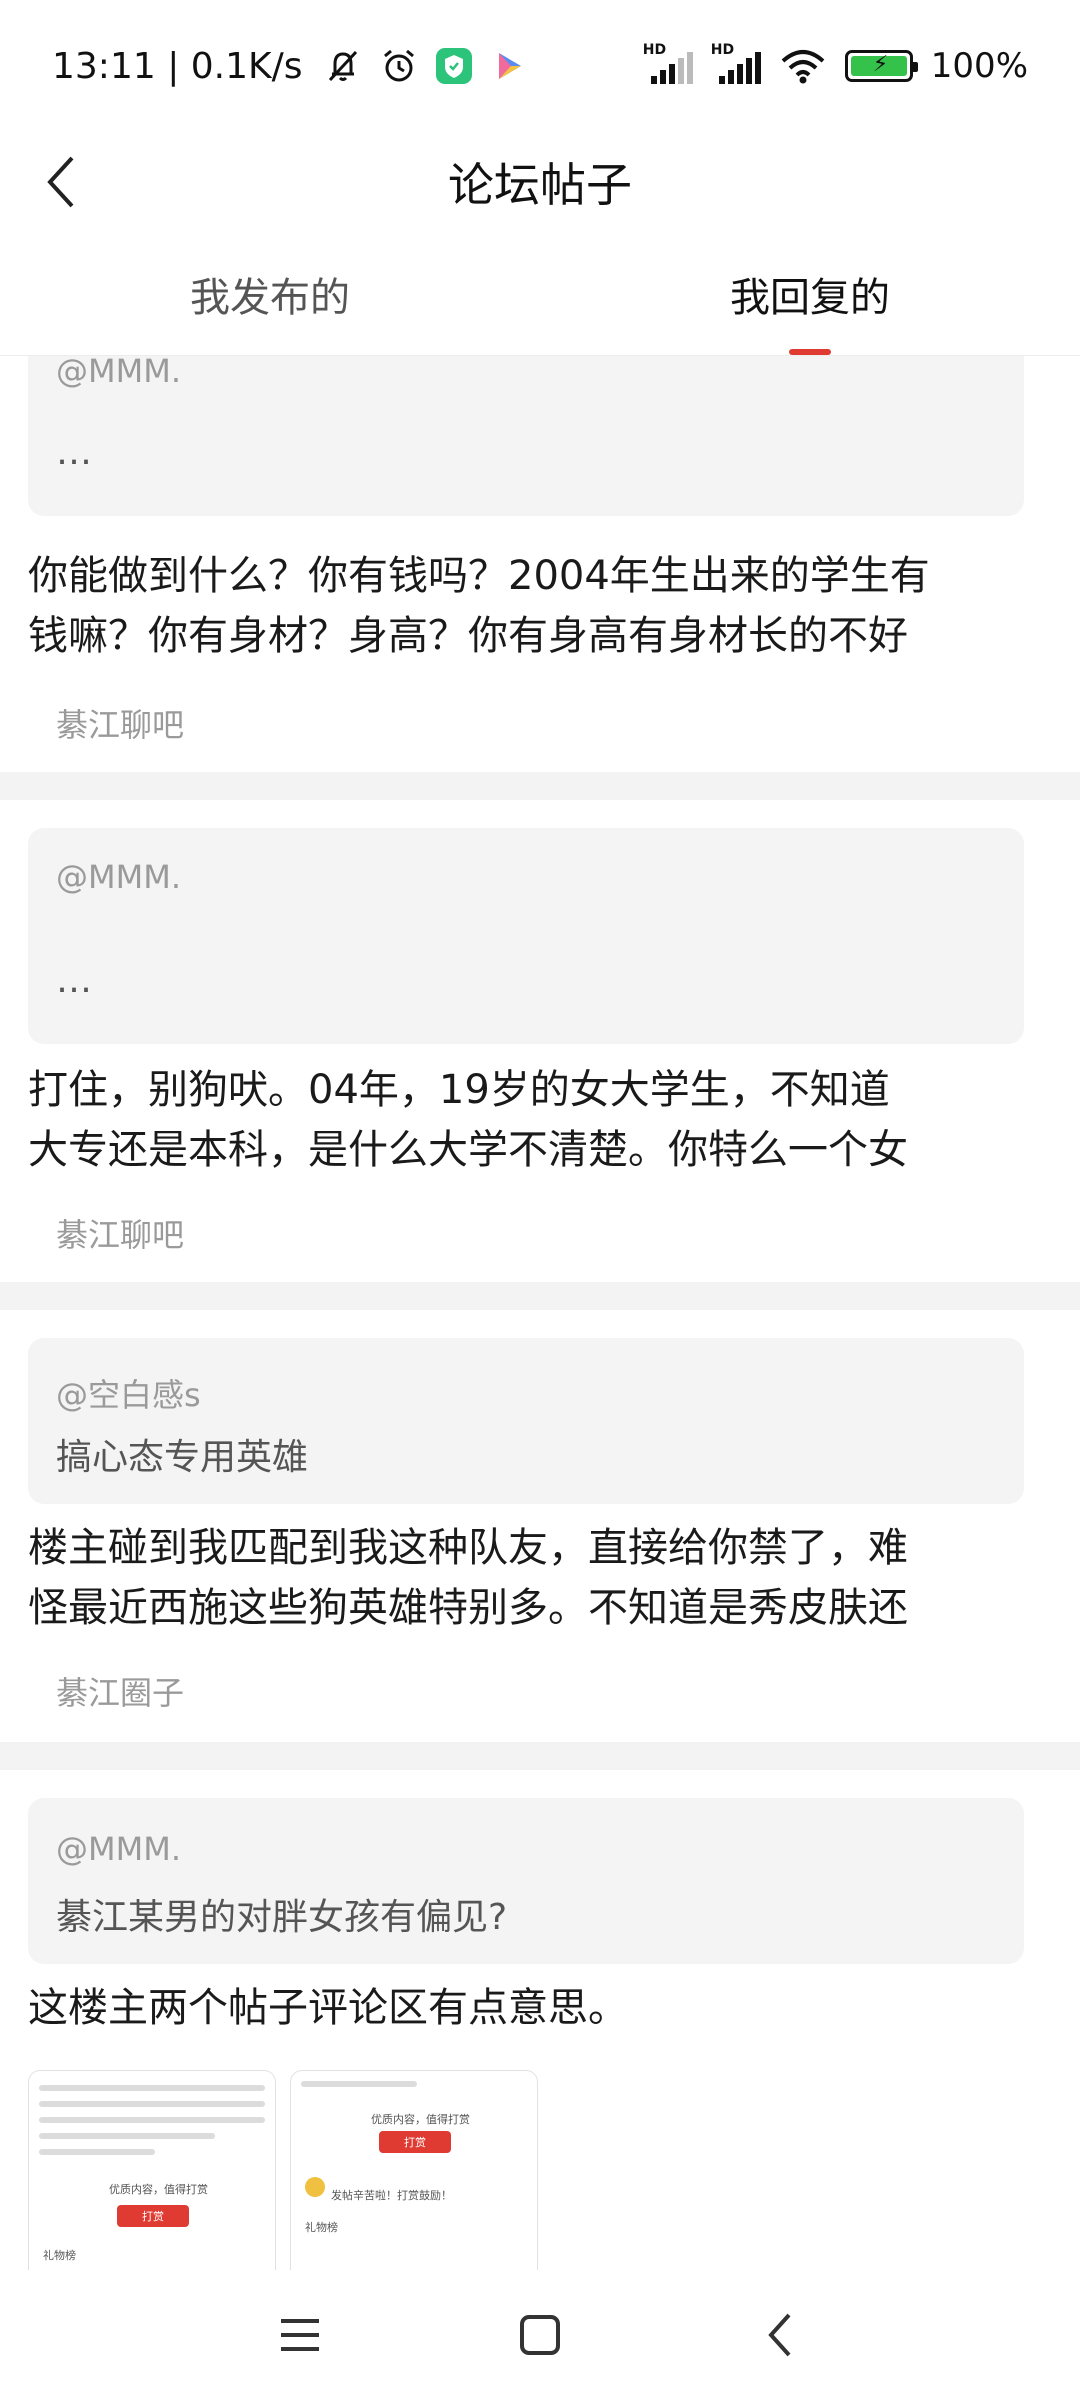 The width and height of the screenshot is (1080, 2400). What do you see at coordinates (540, 185) in the screenshot?
I see `page-title: 论坛帖子` at bounding box center [540, 185].